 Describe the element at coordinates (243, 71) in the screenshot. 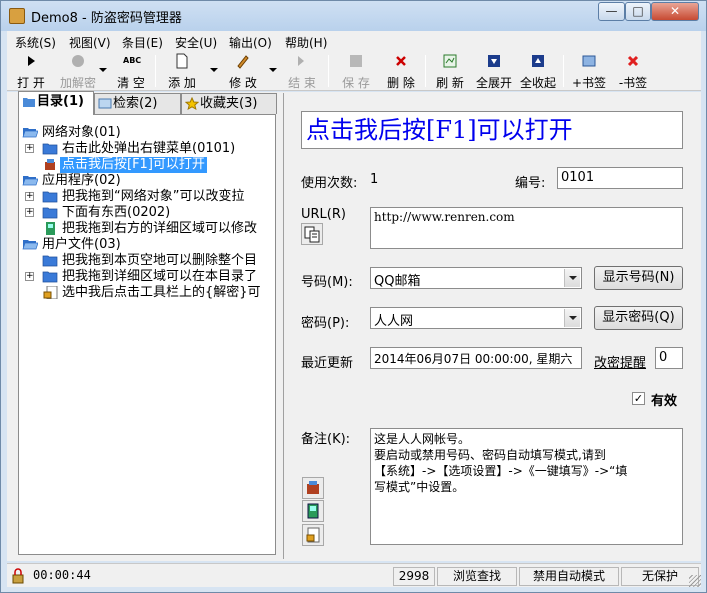

I see `modify-button: 修 改` at that location.